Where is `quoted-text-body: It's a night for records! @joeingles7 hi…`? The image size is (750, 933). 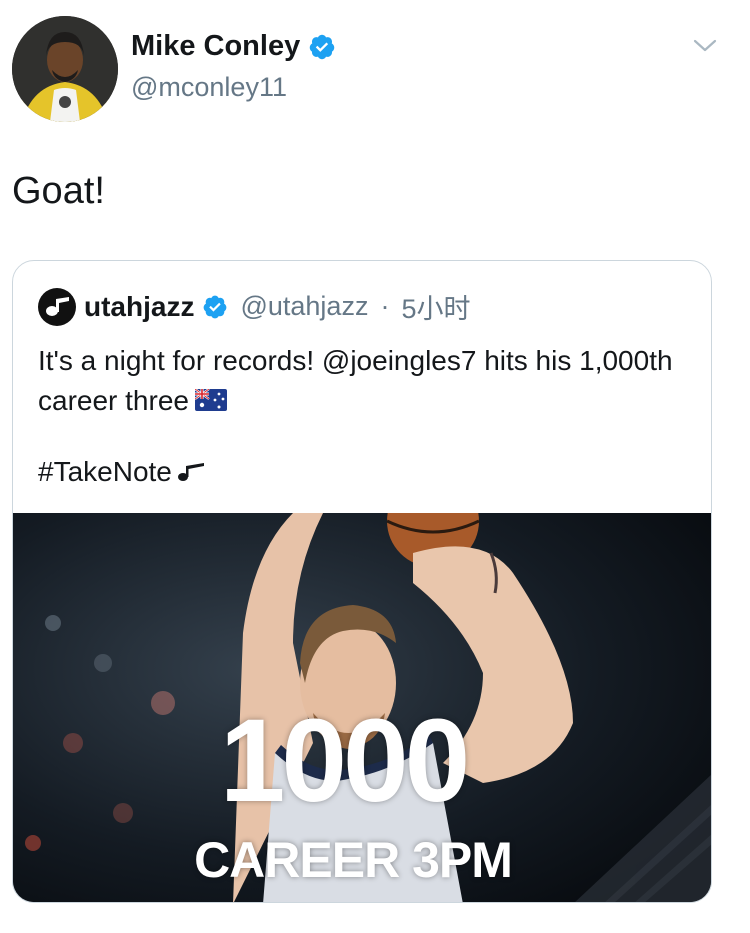
quoted-text-body: It's a night for records! @joeingles7 hi… is located at coordinates (355, 380).